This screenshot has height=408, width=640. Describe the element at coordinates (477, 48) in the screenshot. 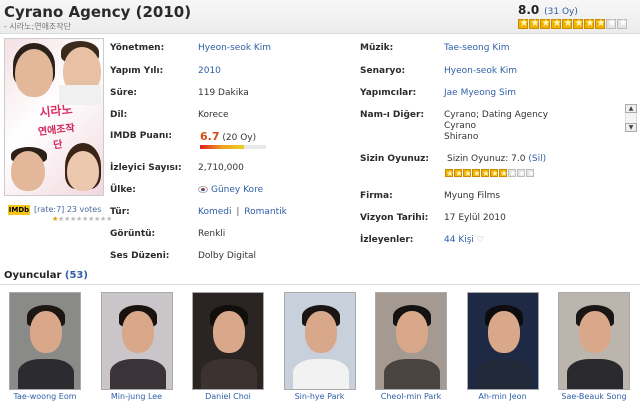

I see `music-value: Tae-seong Kim` at that location.